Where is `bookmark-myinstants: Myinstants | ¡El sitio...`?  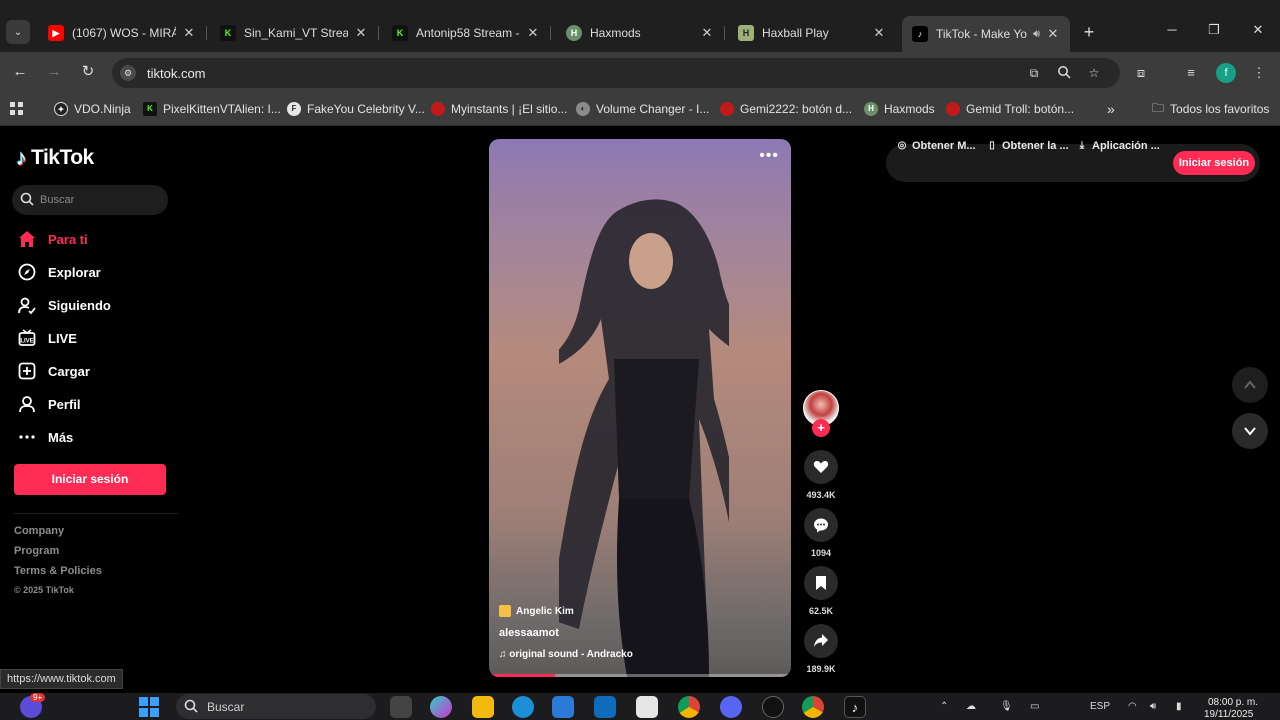
bookmark-myinstants: Myinstants | ¡El sitio... is located at coordinates (499, 109).